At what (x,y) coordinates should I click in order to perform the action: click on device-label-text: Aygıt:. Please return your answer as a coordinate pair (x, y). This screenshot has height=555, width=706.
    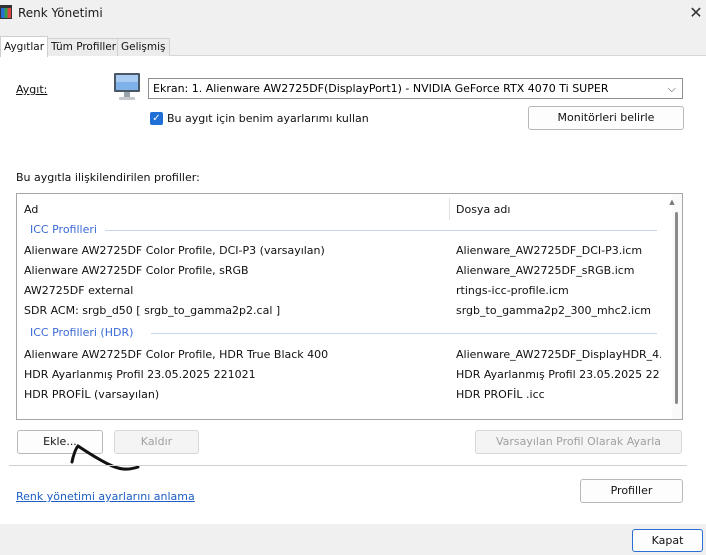
    Looking at the image, I should click on (32, 89).